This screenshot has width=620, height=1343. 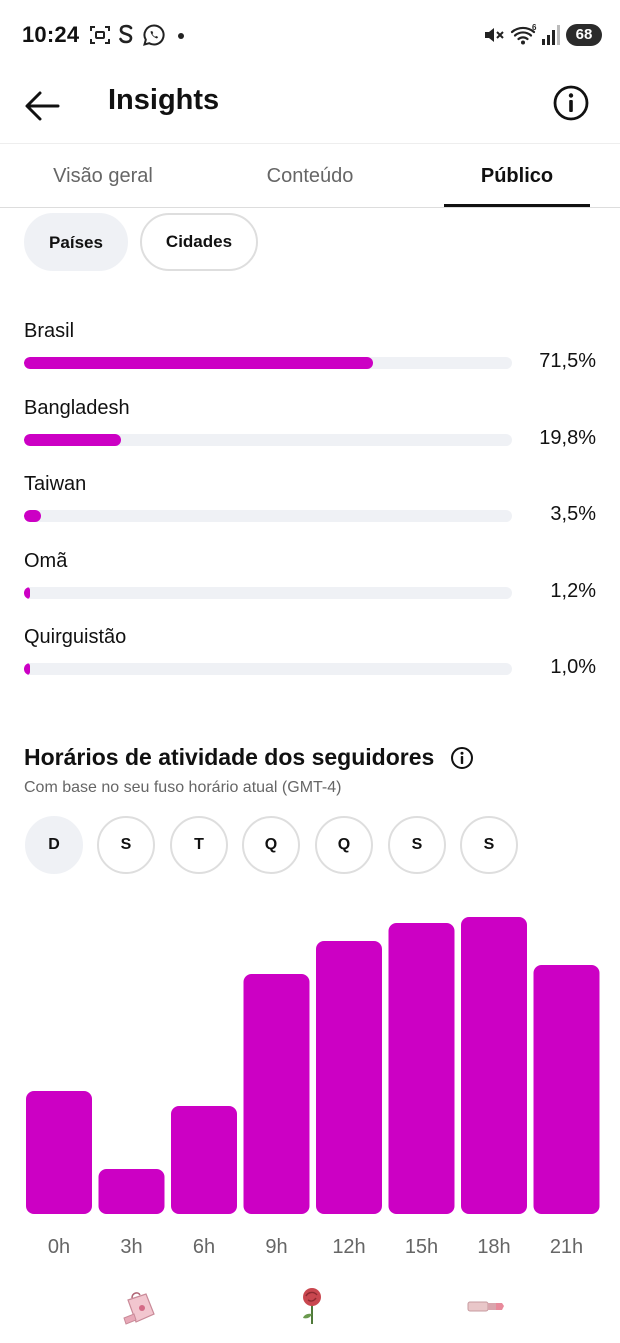 I want to click on day-button-t: T, so click(x=199, y=845).